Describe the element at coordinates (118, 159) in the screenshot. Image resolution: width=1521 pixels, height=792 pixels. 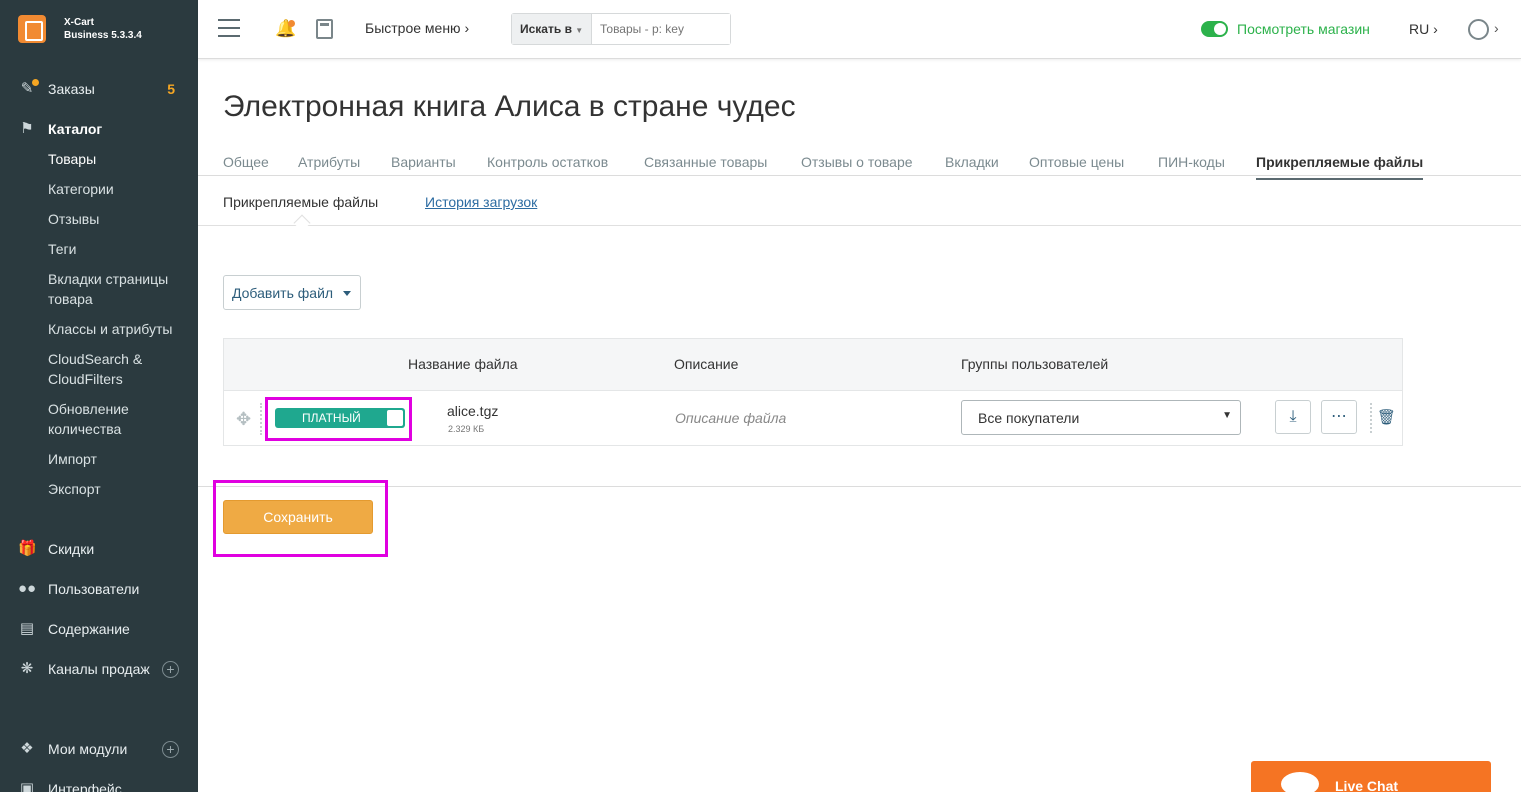
I see `sidebar-subitem-products: Товары` at that location.